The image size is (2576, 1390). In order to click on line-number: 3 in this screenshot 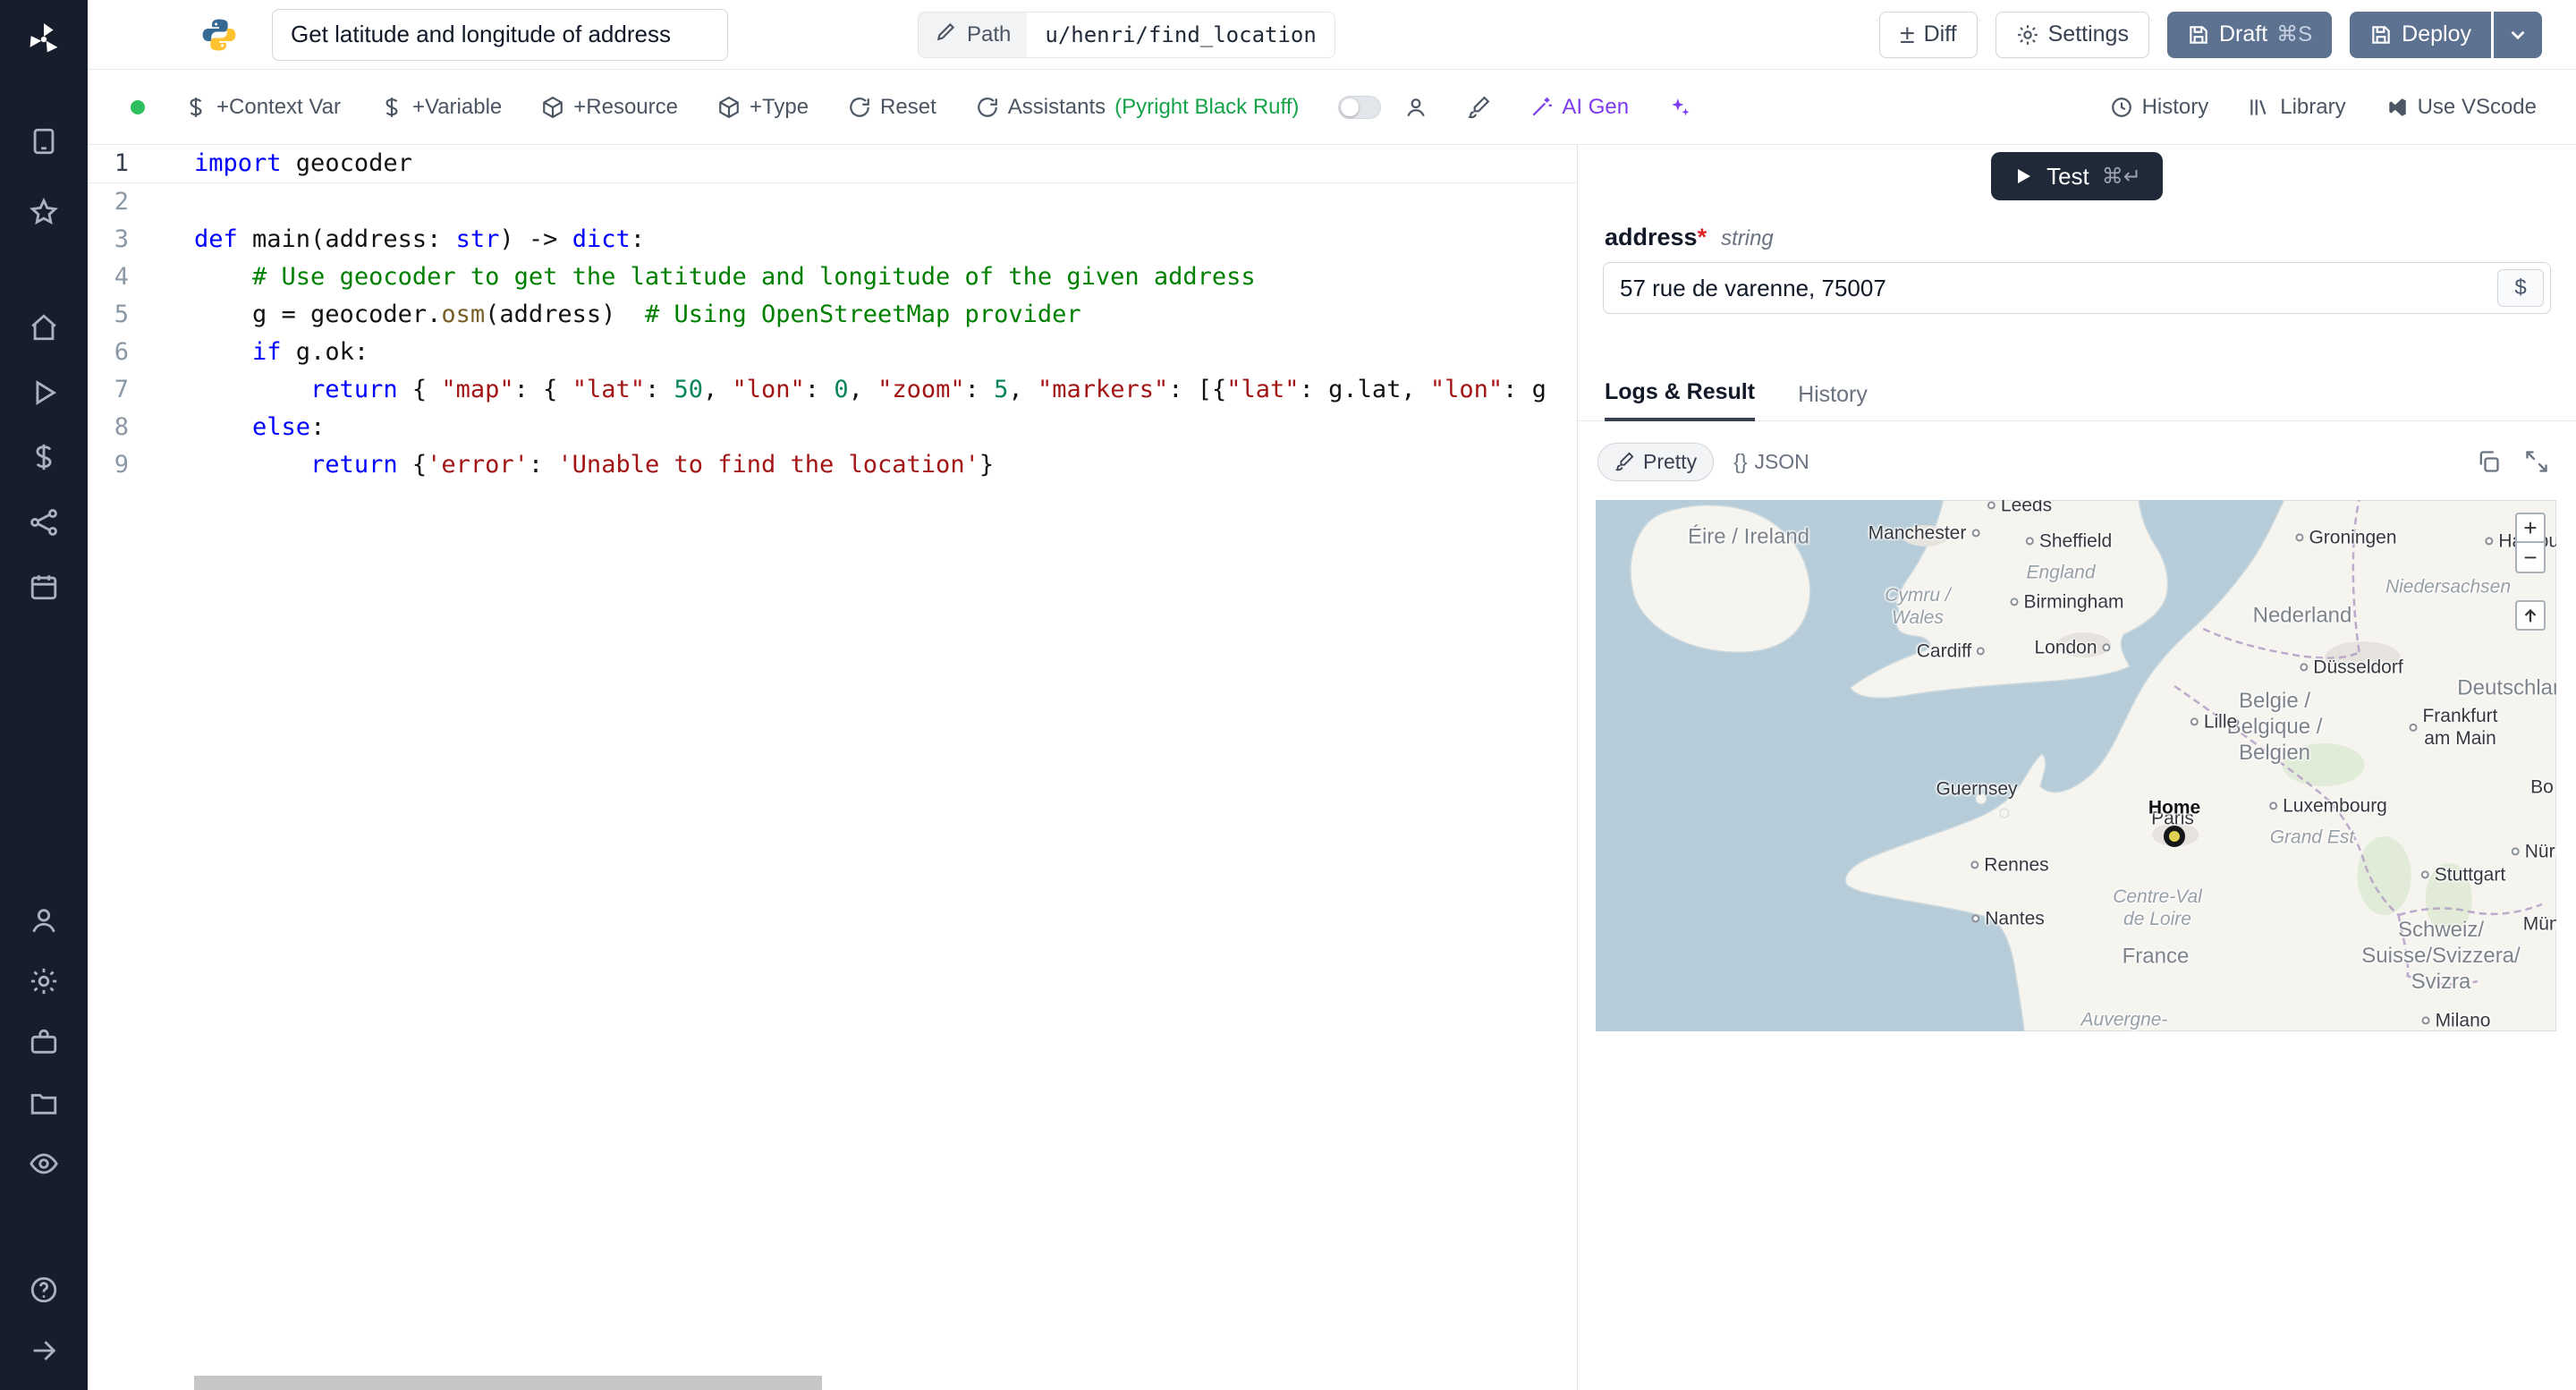, I will do `click(121, 239)`.